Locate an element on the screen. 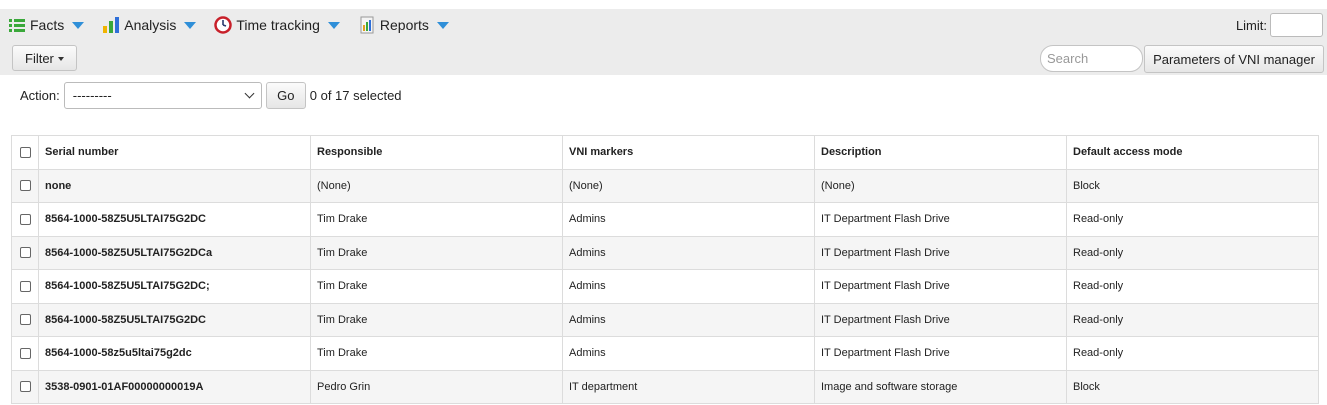  menu-time-tracking-label: Time tracking is located at coordinates (278, 24).